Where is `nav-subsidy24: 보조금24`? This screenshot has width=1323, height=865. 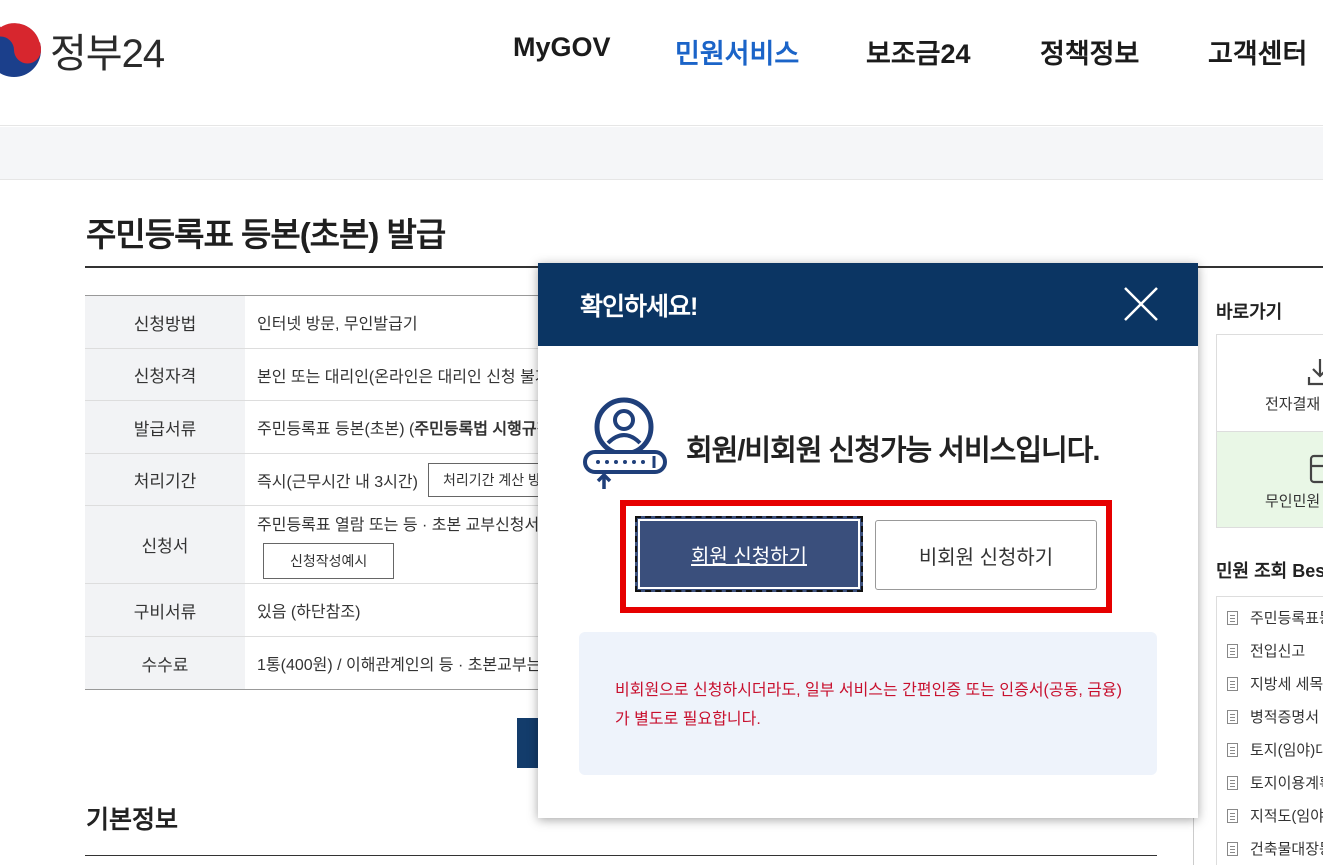 nav-subsidy24: 보조금24 is located at coordinates (918, 51).